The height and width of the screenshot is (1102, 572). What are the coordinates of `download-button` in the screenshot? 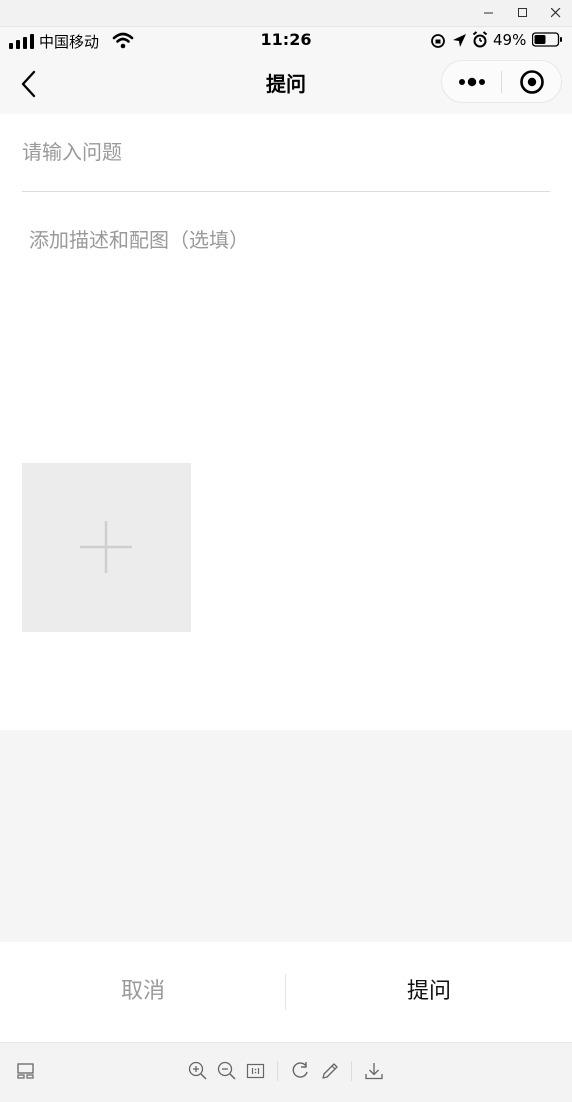 It's located at (374, 1071).